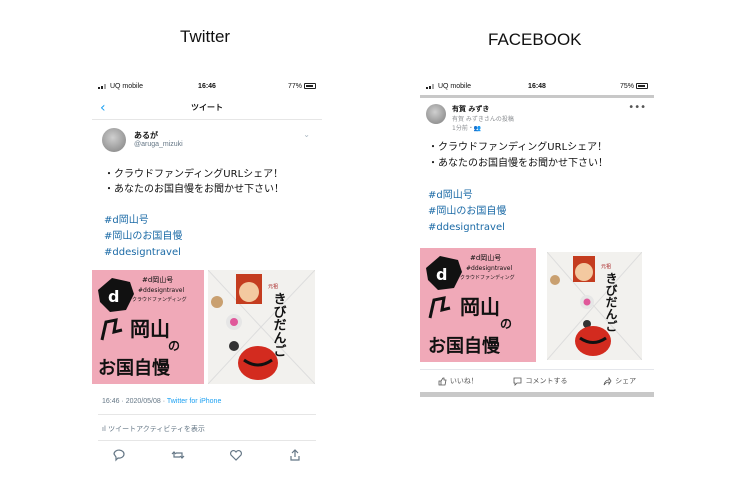  I want to click on bar-chart-icon: ıl, so click(104, 429).